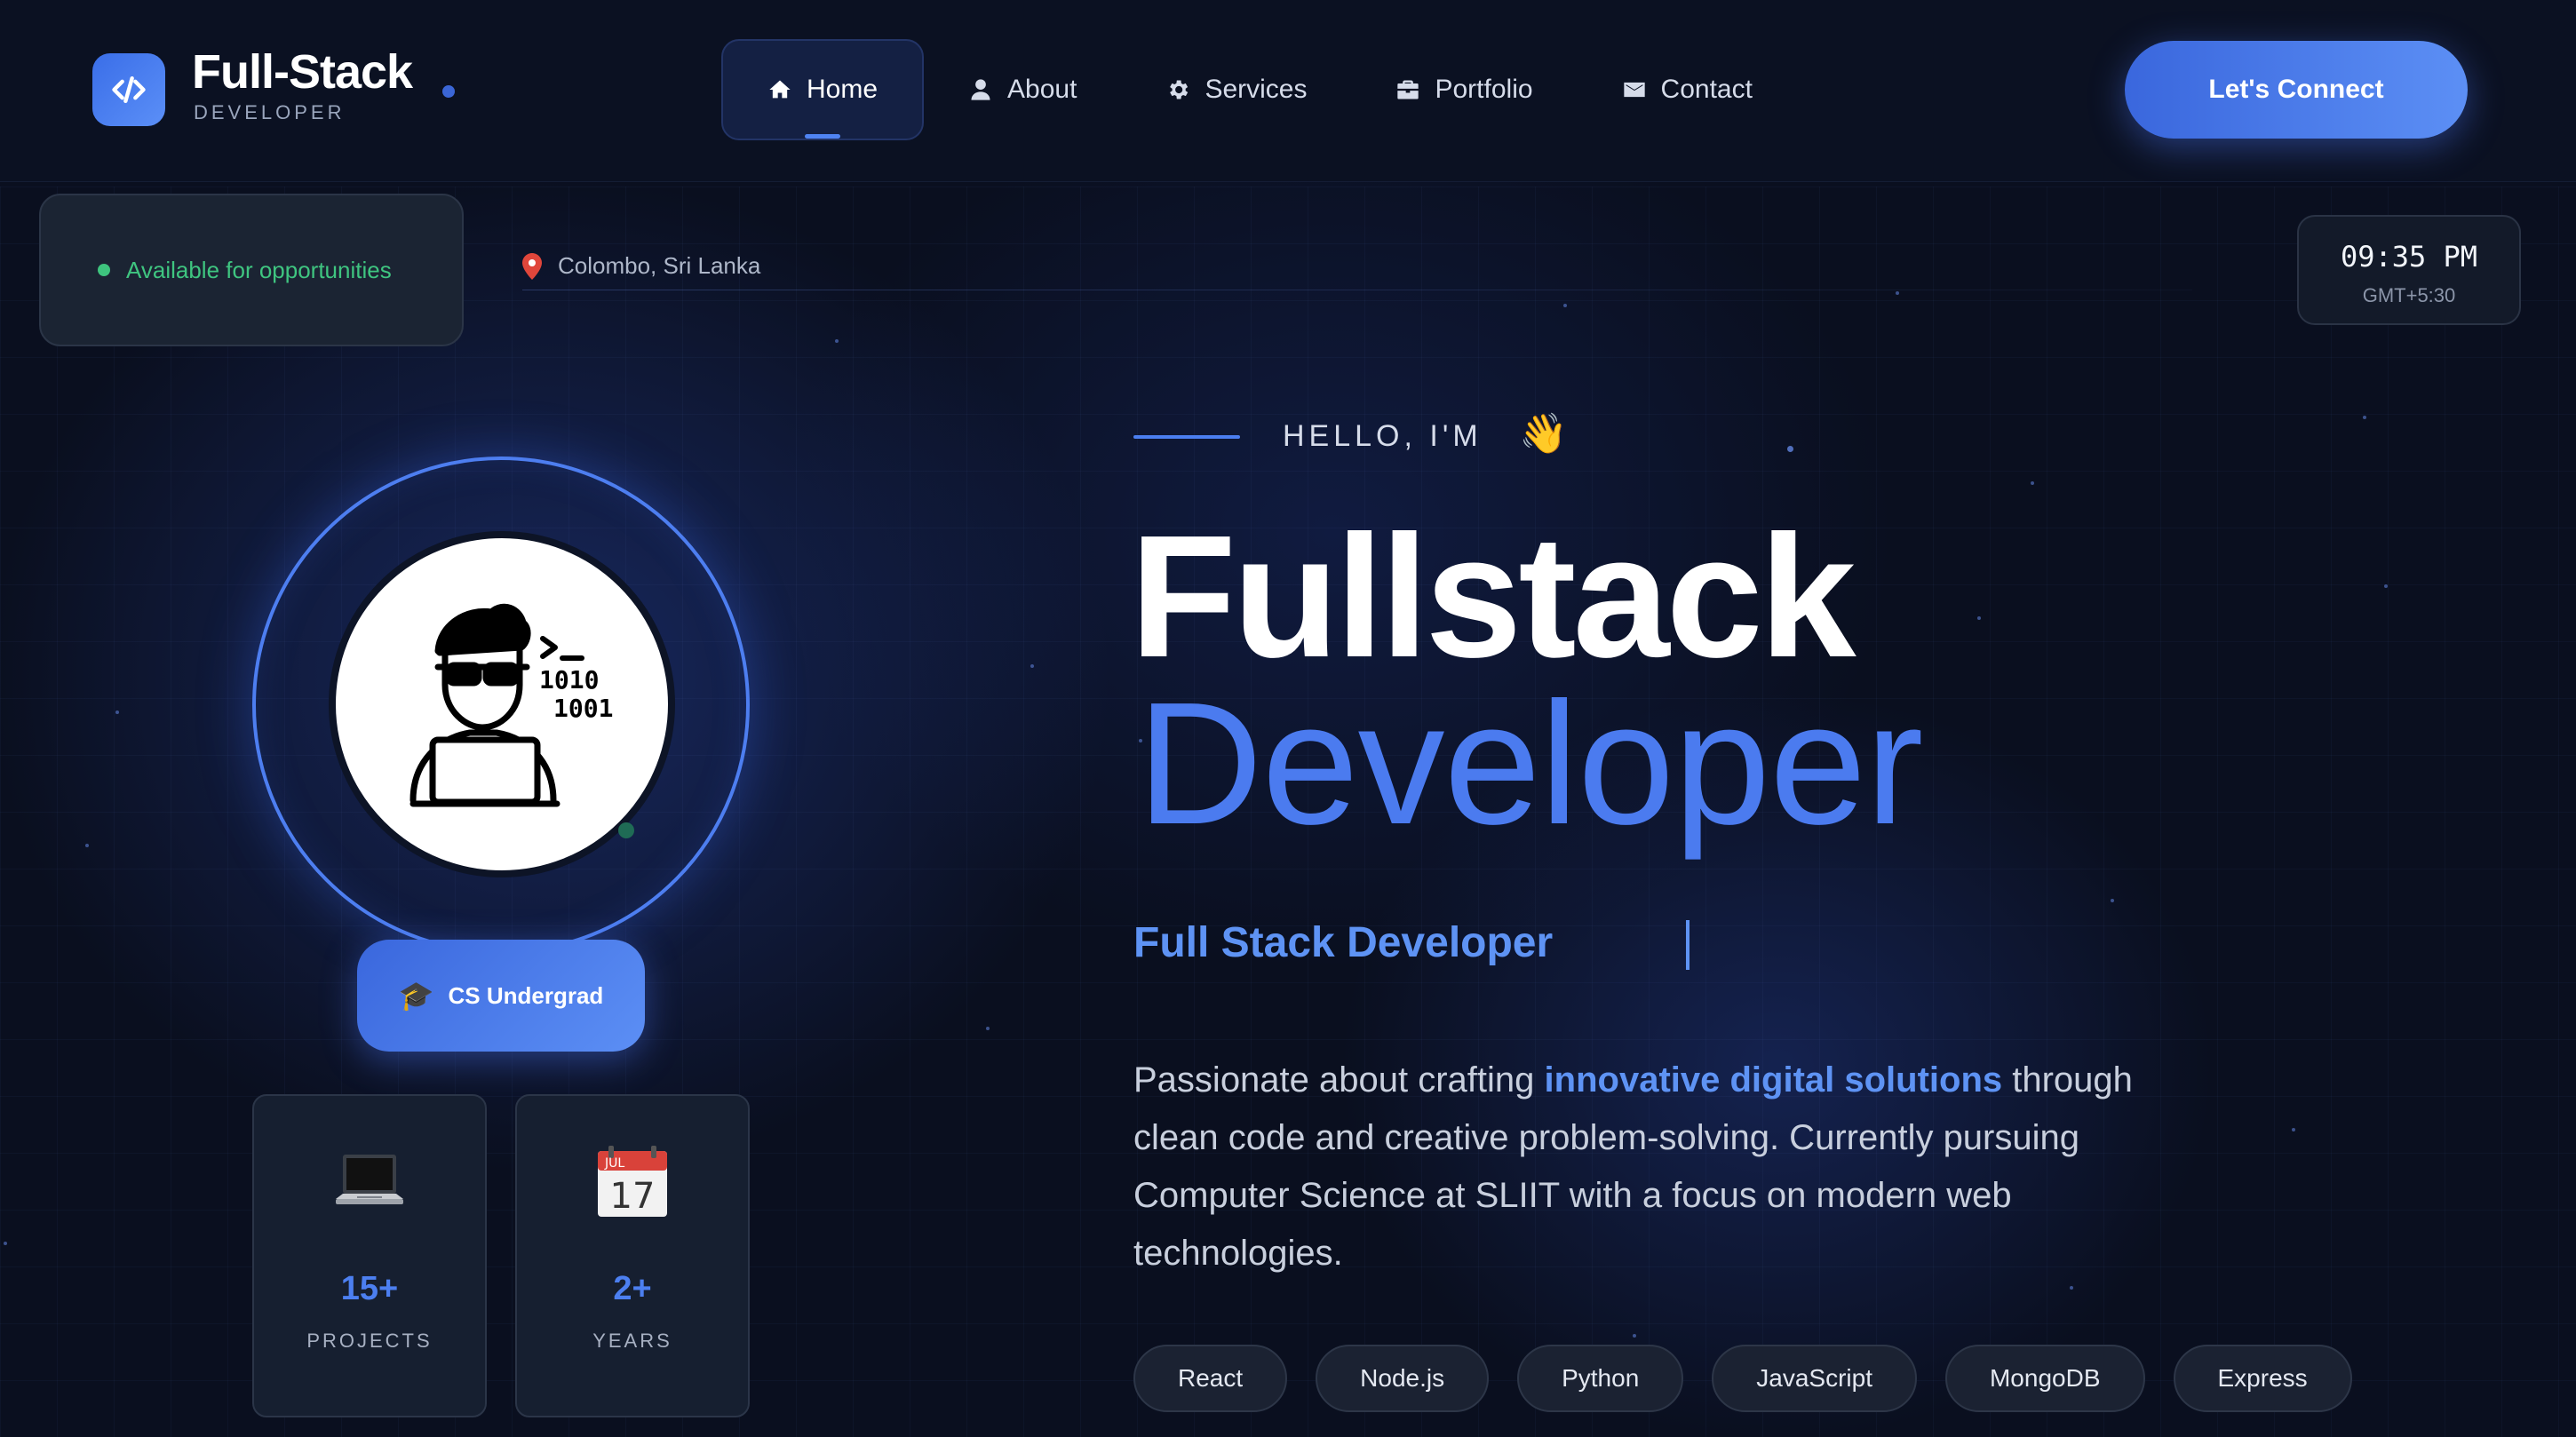 The image size is (2576, 1437). I want to click on skill-tag-express: Express, so click(2262, 1378).